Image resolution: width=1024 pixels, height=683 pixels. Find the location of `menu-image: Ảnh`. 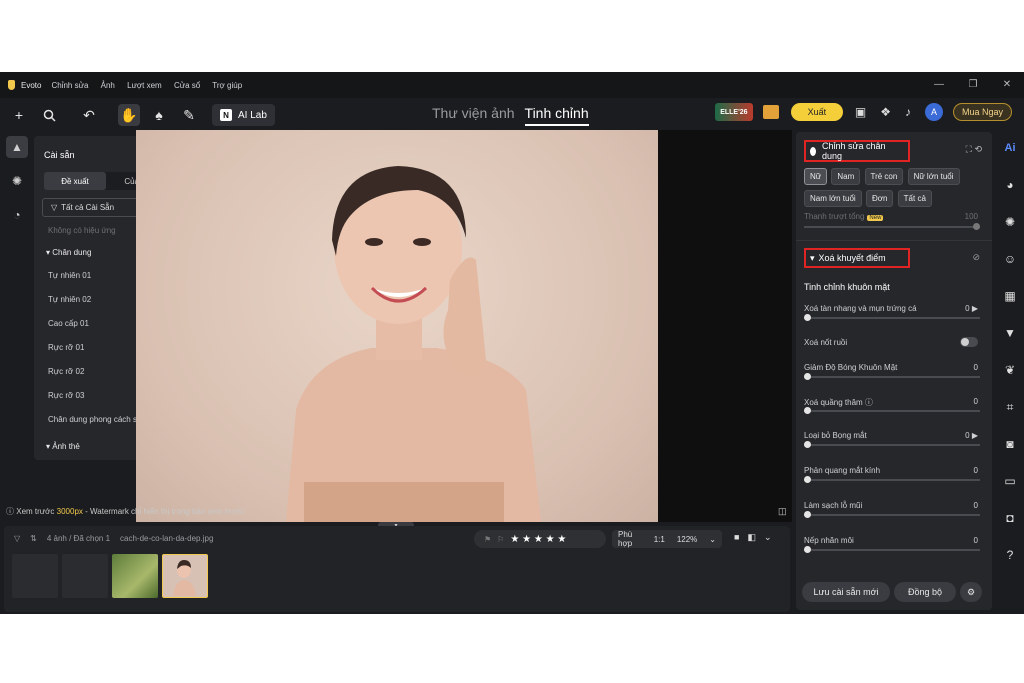

menu-image: Ảnh is located at coordinates (108, 85).